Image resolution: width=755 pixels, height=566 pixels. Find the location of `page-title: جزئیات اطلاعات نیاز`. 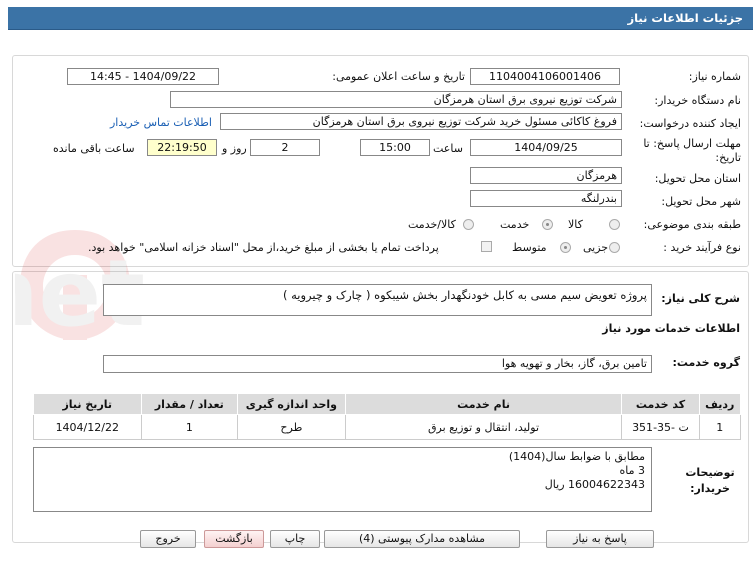

page-title: جزئیات اطلاعات نیاز is located at coordinates (685, 18).